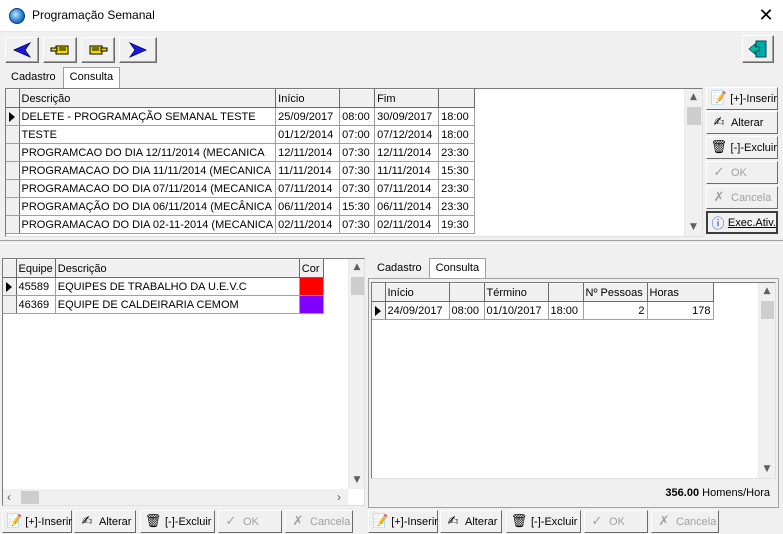 This screenshot has width=783, height=534. I want to click on table-row: 24/09/2017 08:00 01/10/2017 18:00 2 178, so click(543, 310).